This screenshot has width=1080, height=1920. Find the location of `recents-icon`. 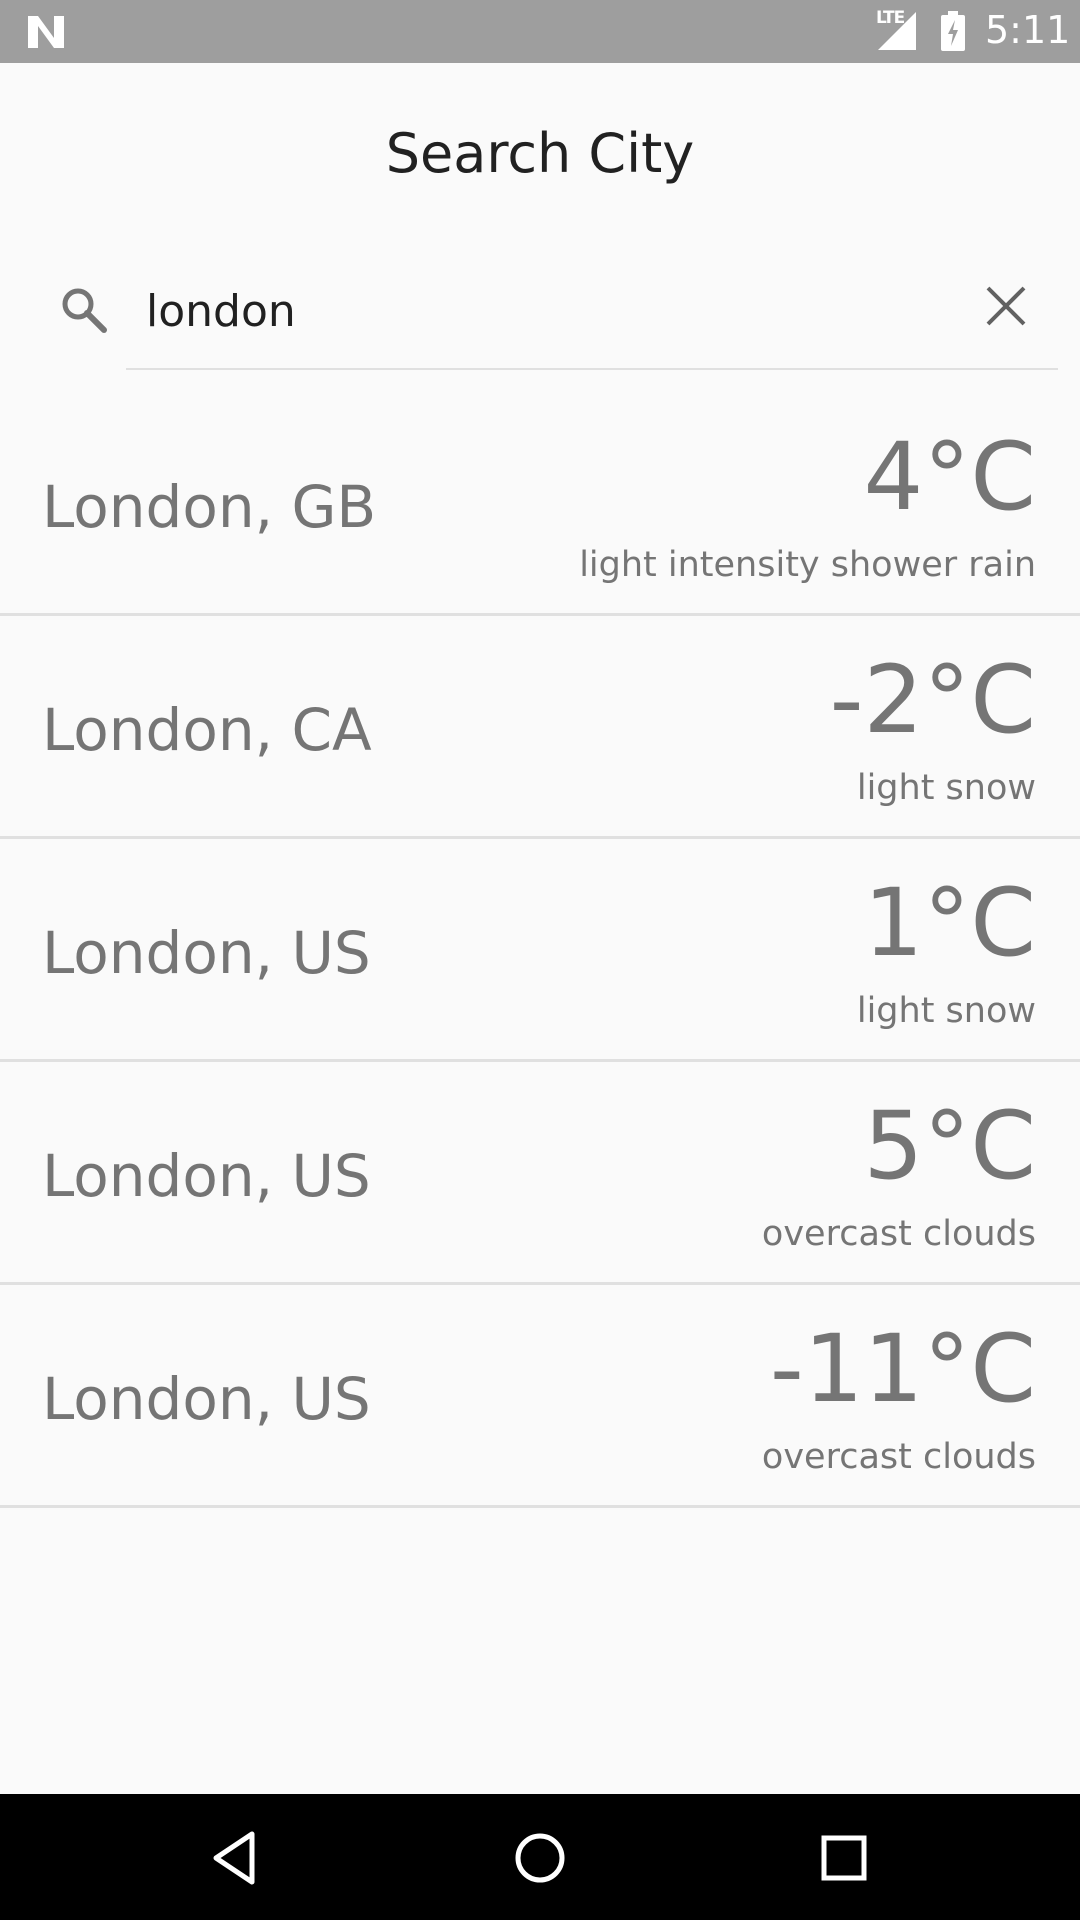

recents-icon is located at coordinates (844, 1858).